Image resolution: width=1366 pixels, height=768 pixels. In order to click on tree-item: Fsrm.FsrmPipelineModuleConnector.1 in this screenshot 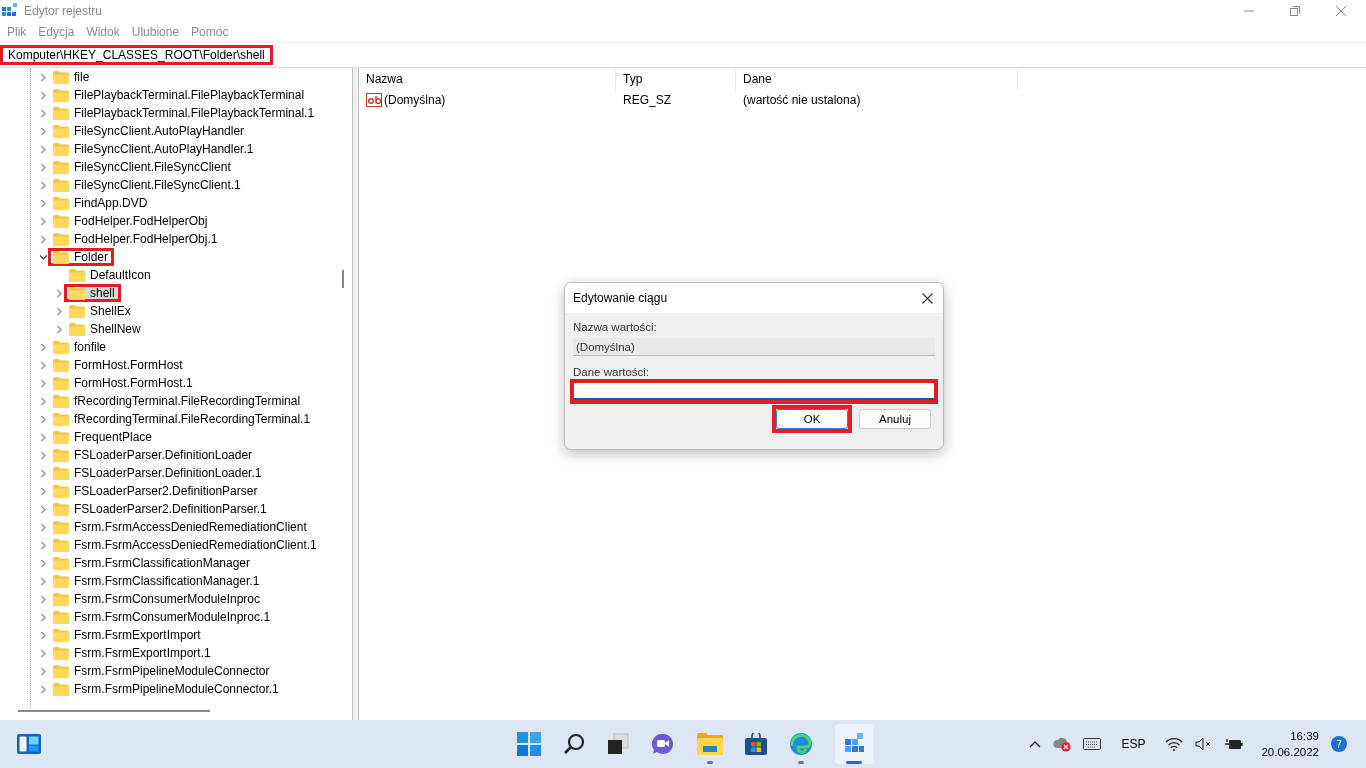, I will do `click(176, 689)`.